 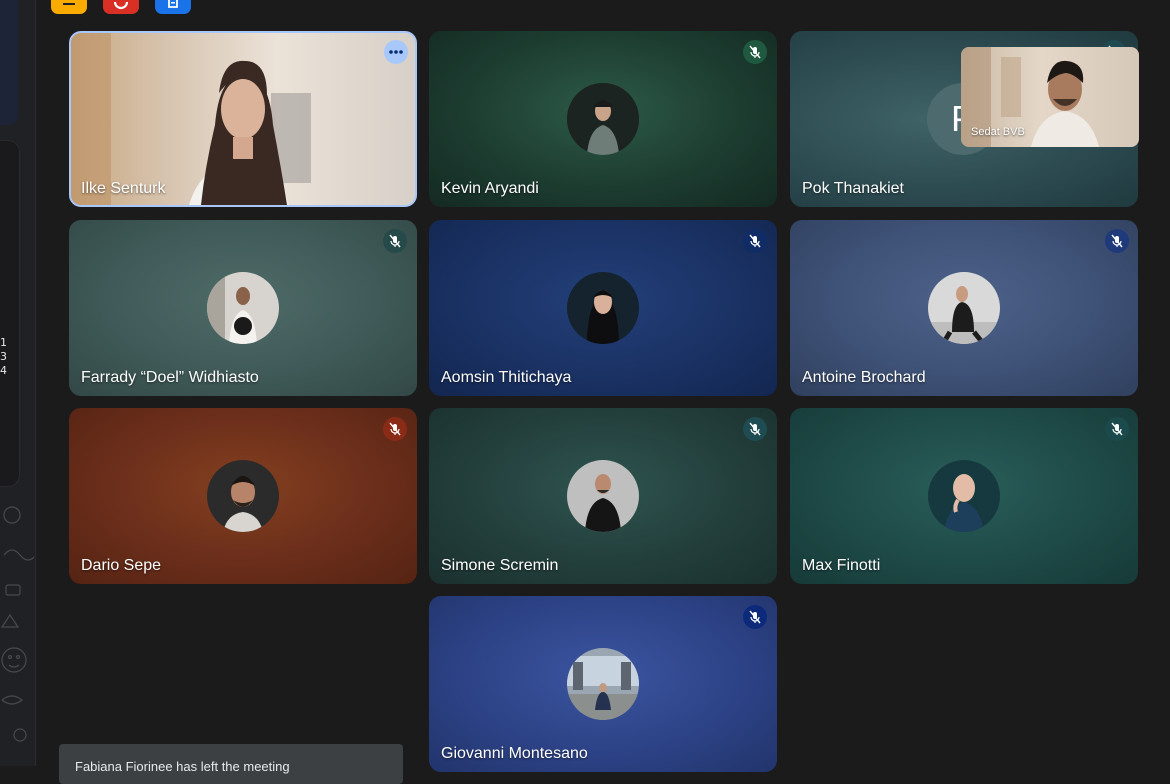 I want to click on participant-tile-kevin-aryandi: Kevin Aryandi, so click(x=603, y=119).